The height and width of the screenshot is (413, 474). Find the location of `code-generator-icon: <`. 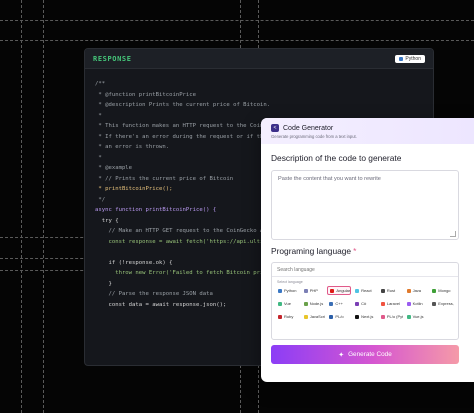

code-generator-icon: < is located at coordinates (275, 128).